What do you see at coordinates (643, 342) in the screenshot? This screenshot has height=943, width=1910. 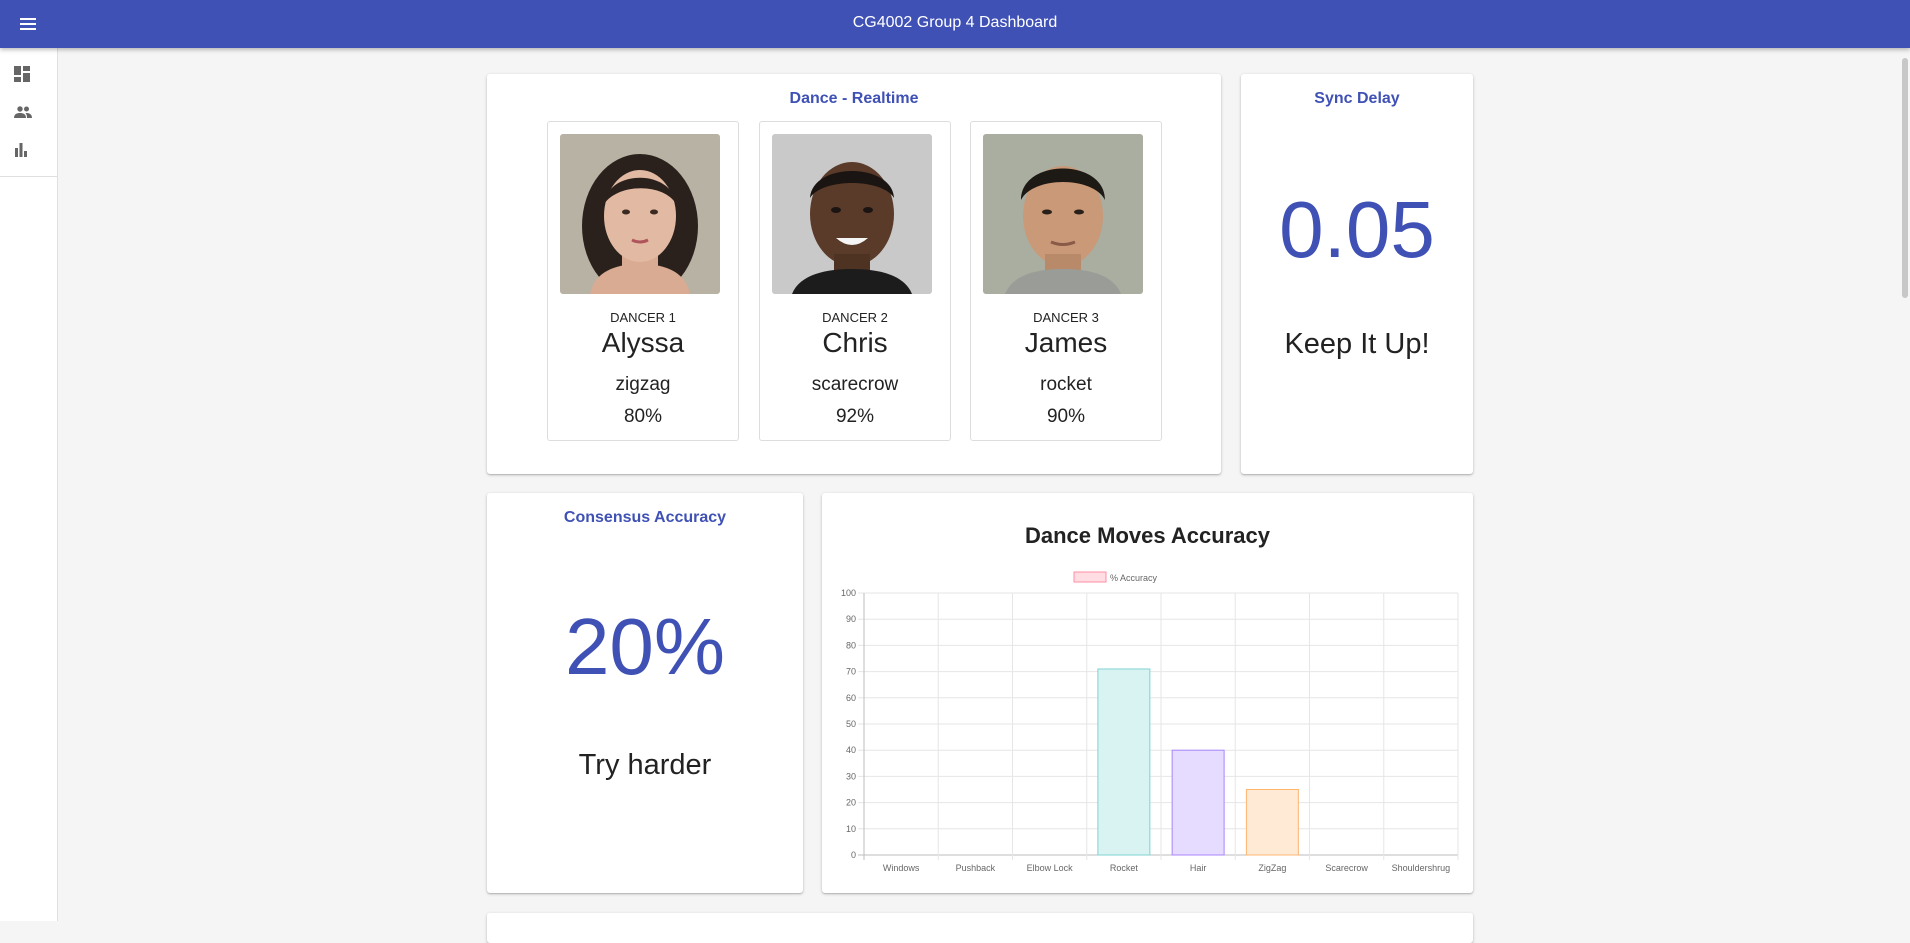 I see `dancer-name: Alyssa` at bounding box center [643, 342].